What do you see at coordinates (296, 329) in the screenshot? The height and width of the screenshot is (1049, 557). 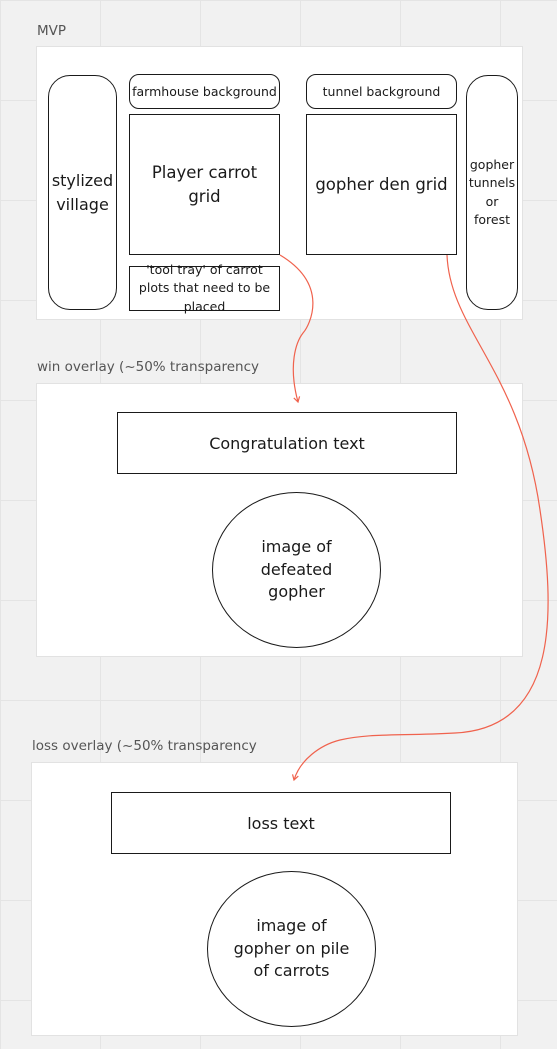 I see `connector-to-win-overlay` at bounding box center [296, 329].